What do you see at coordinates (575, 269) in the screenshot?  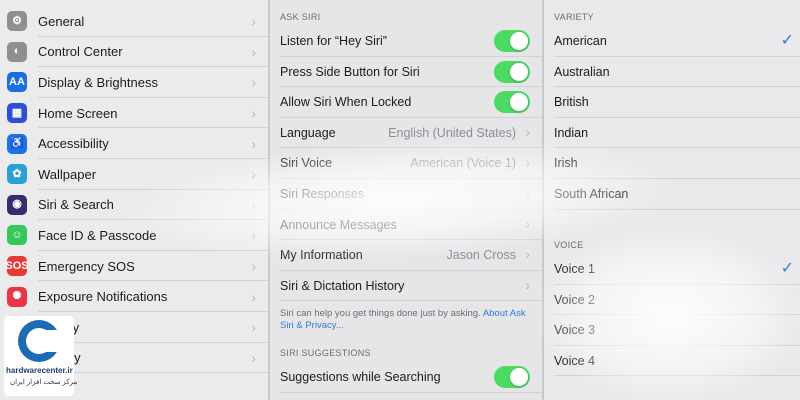 I see `option-label: Voice 1` at bounding box center [575, 269].